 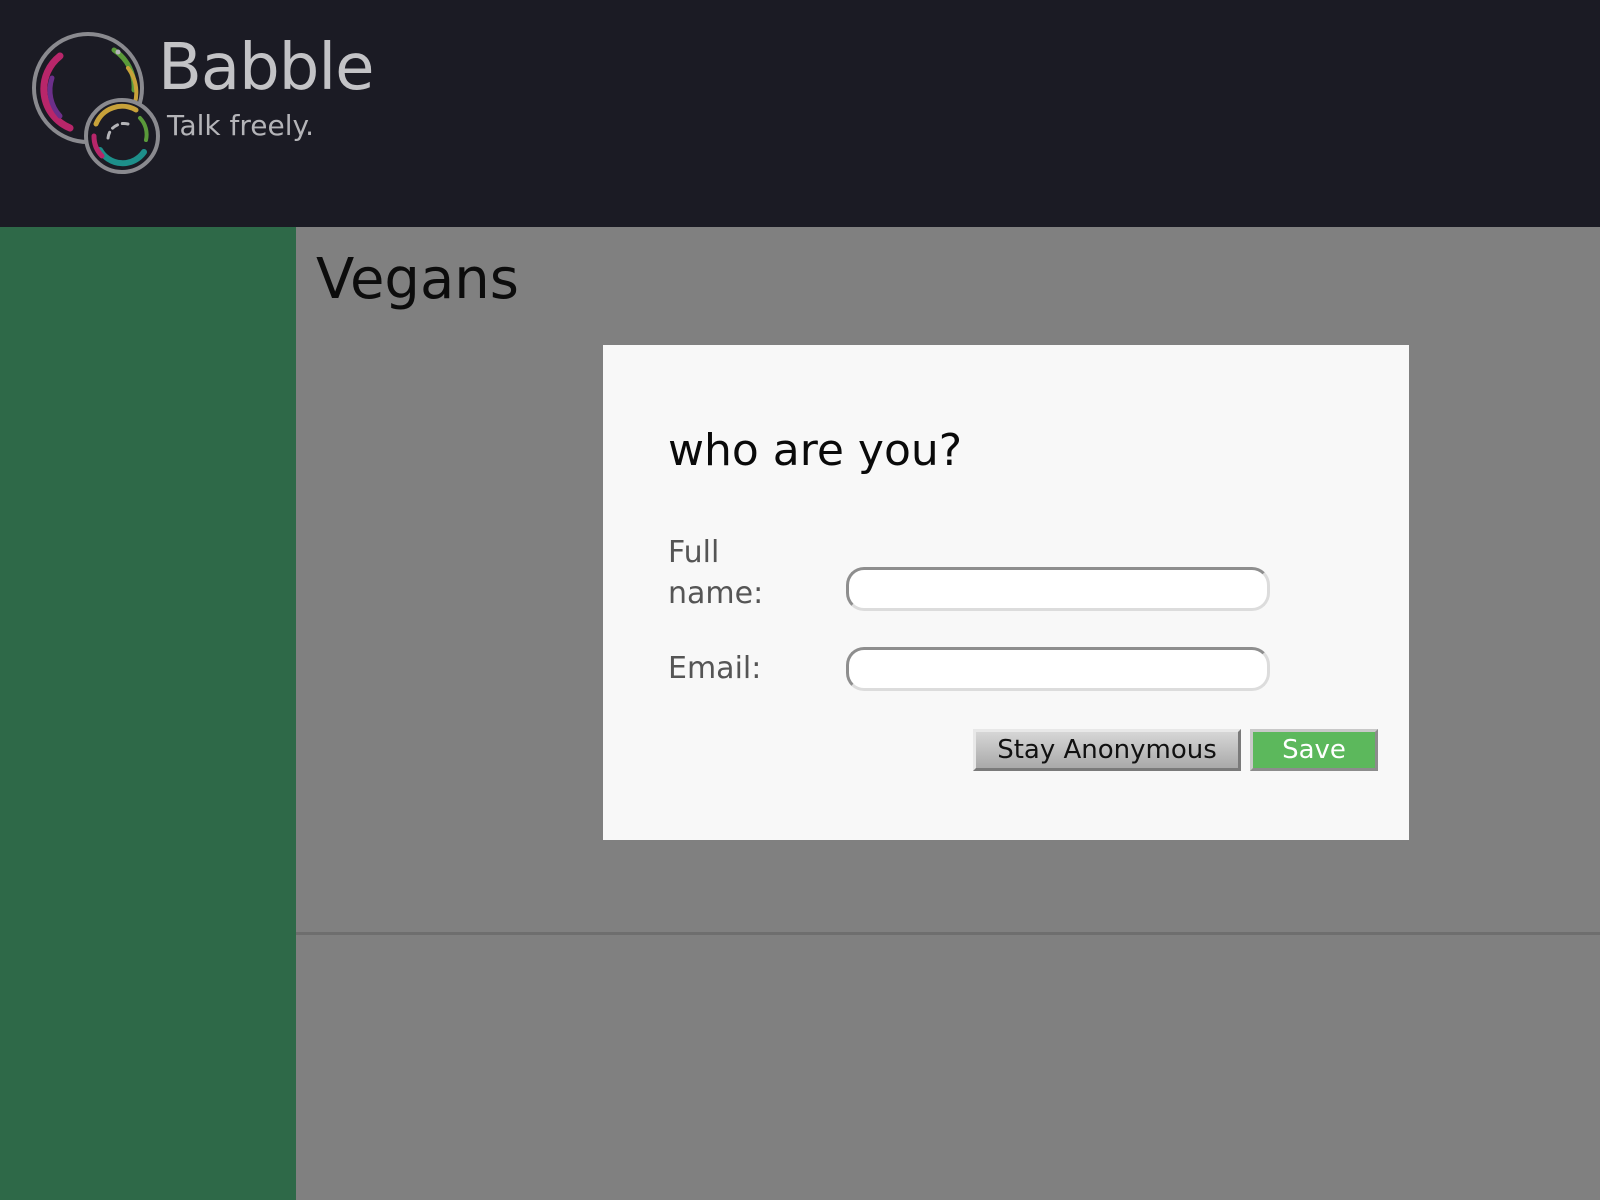 I want to click on full-name-label: Full name:, so click(x=716, y=573).